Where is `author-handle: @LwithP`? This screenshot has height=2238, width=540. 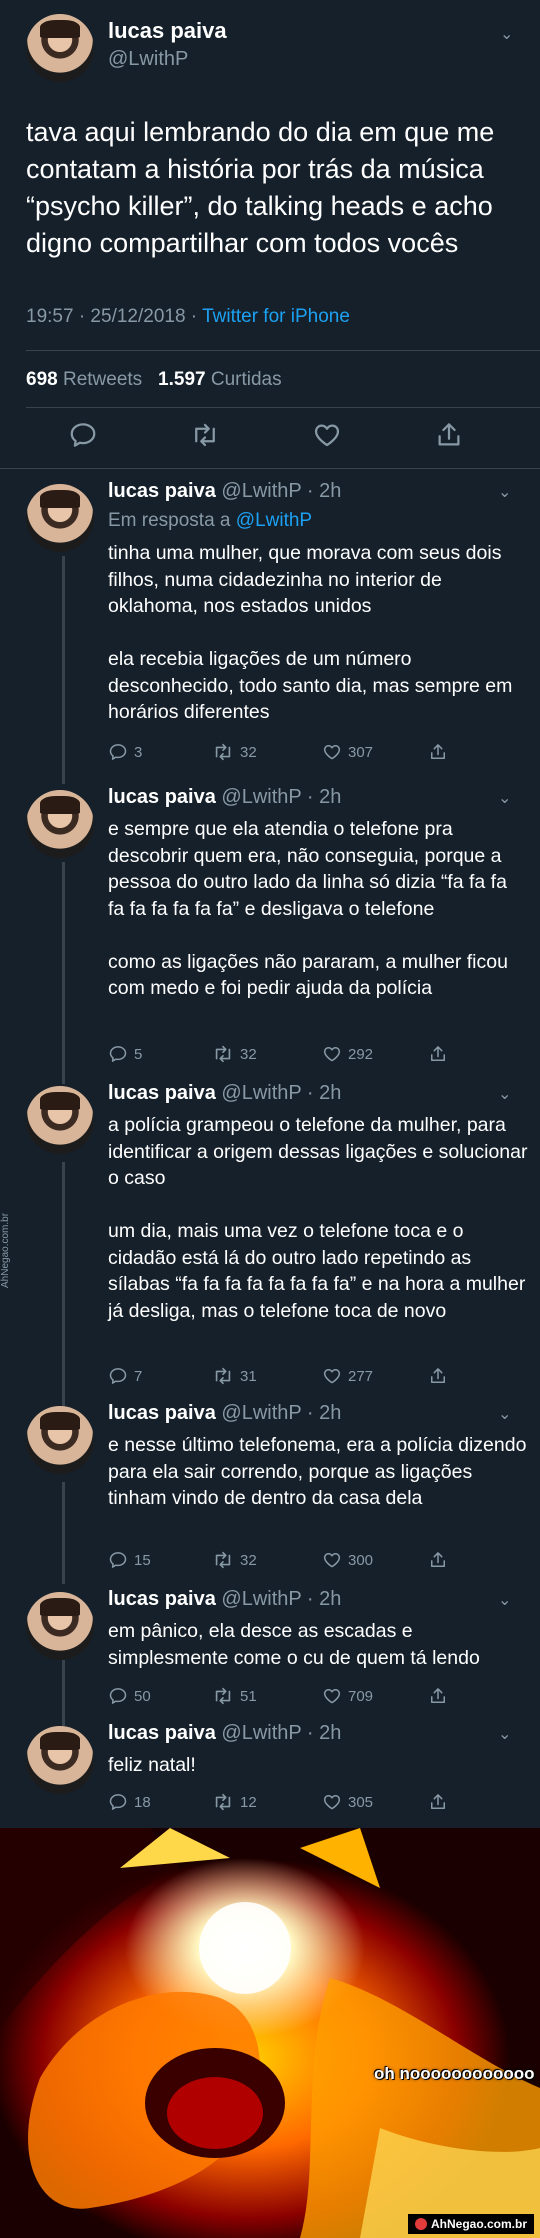 author-handle: @LwithP is located at coordinates (148, 59).